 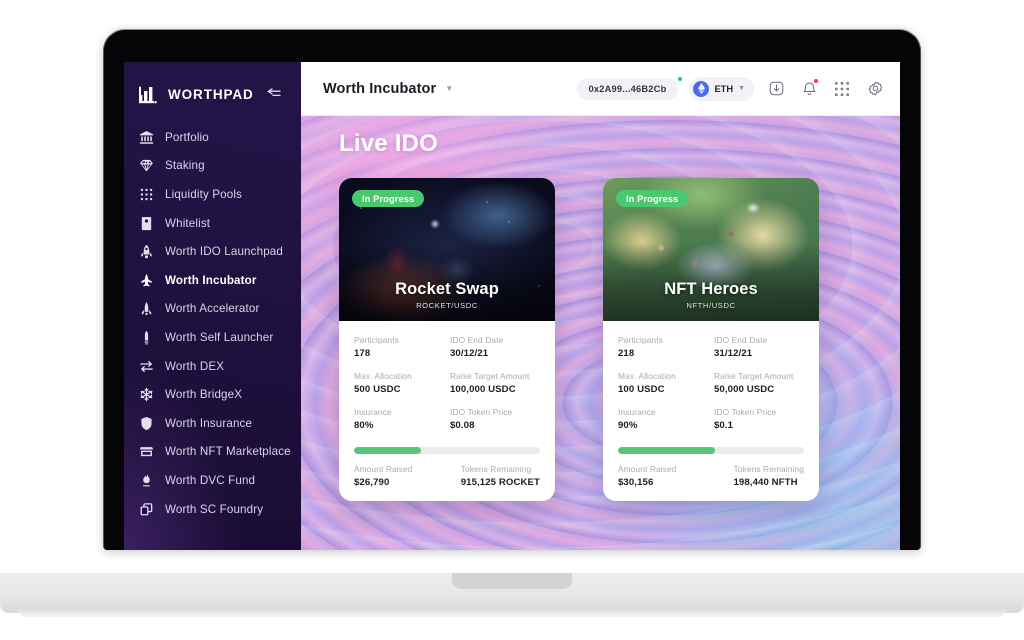 I want to click on notification-badge, so click(x=815, y=80).